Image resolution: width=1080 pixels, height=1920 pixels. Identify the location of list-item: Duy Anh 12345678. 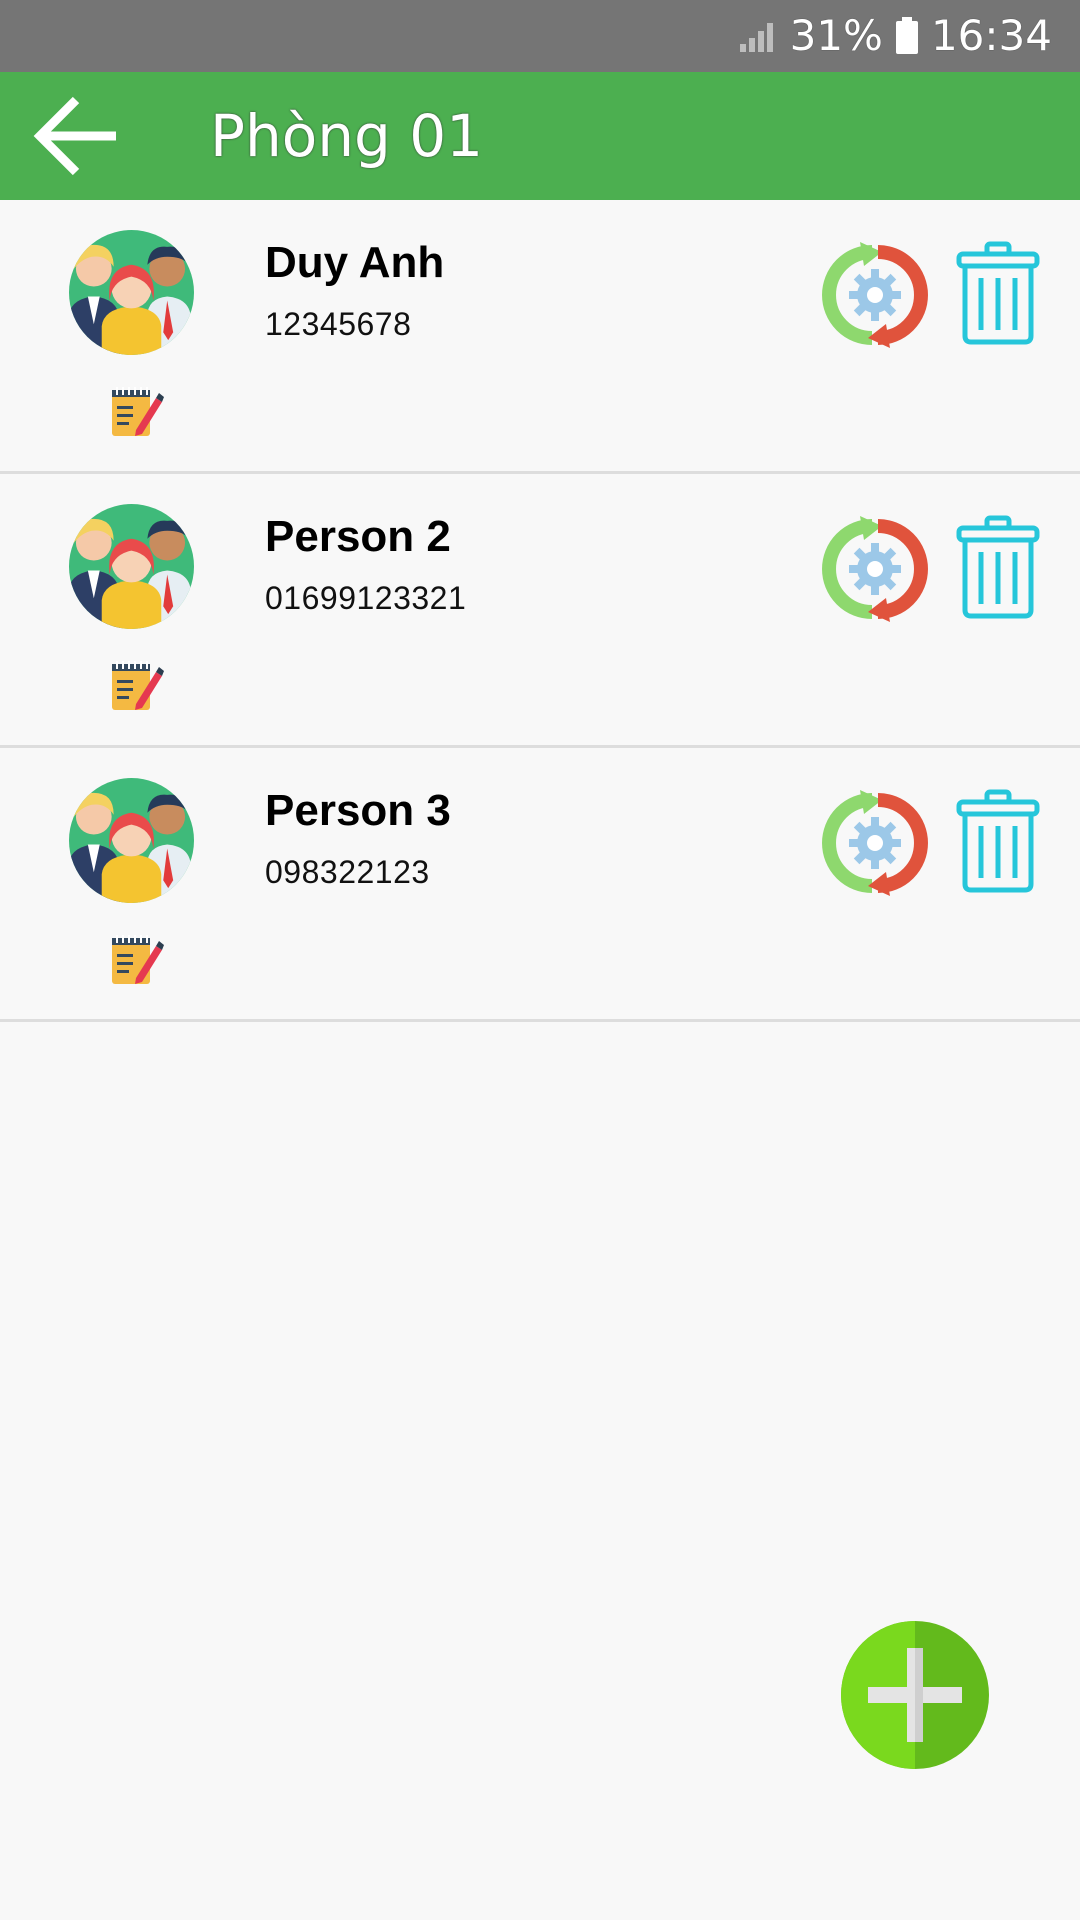
(540, 337).